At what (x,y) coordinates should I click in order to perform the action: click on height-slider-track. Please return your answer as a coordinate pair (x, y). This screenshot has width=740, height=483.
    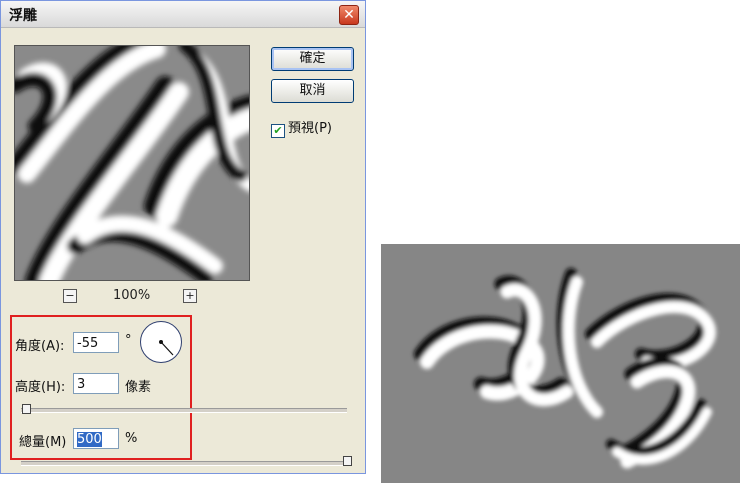
    Looking at the image, I should click on (184, 410).